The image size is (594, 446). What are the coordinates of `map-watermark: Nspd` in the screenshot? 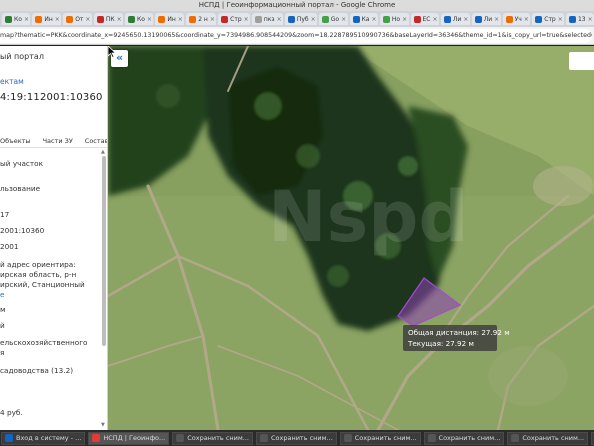 It's located at (368, 217).